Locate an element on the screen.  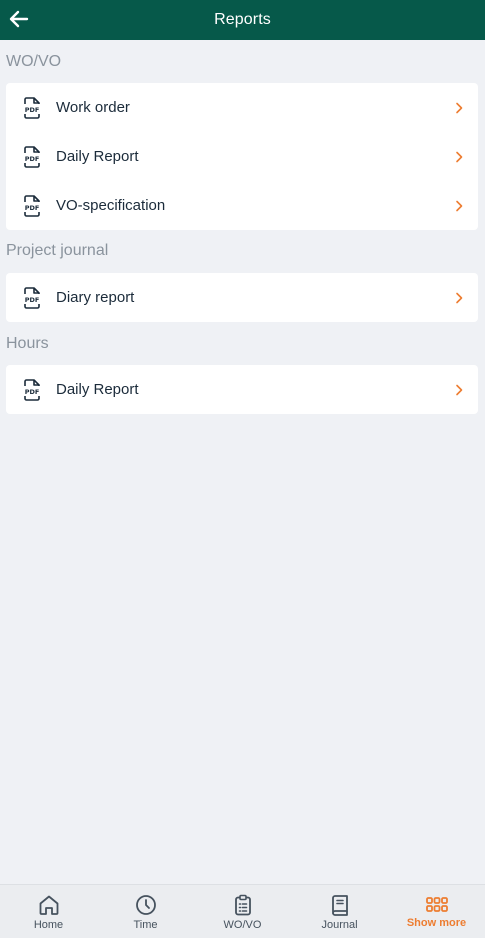
nav-time: Time is located at coordinates (145, 911).